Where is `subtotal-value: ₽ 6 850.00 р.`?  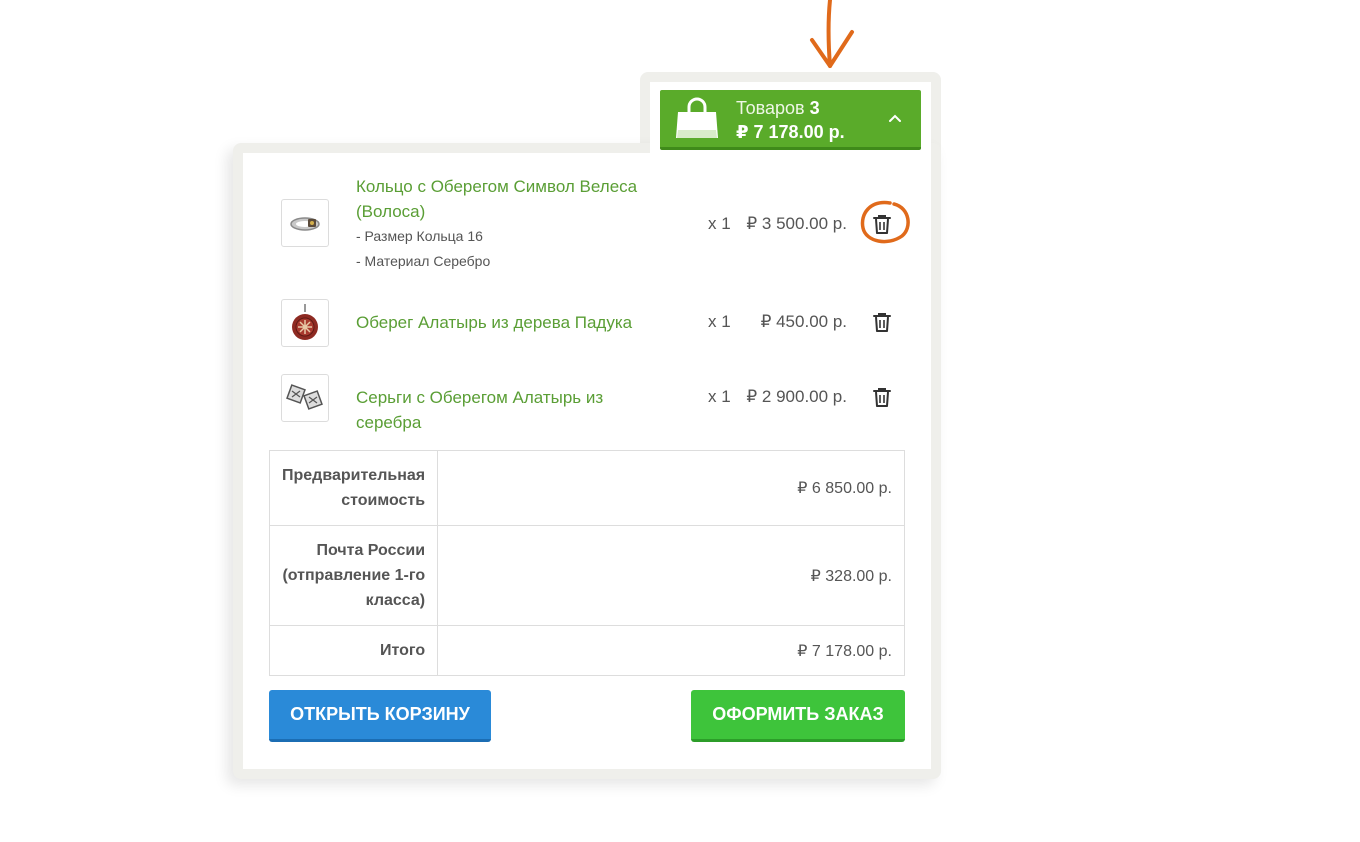
subtotal-value: ₽ 6 850.00 р. is located at coordinates (671, 488).